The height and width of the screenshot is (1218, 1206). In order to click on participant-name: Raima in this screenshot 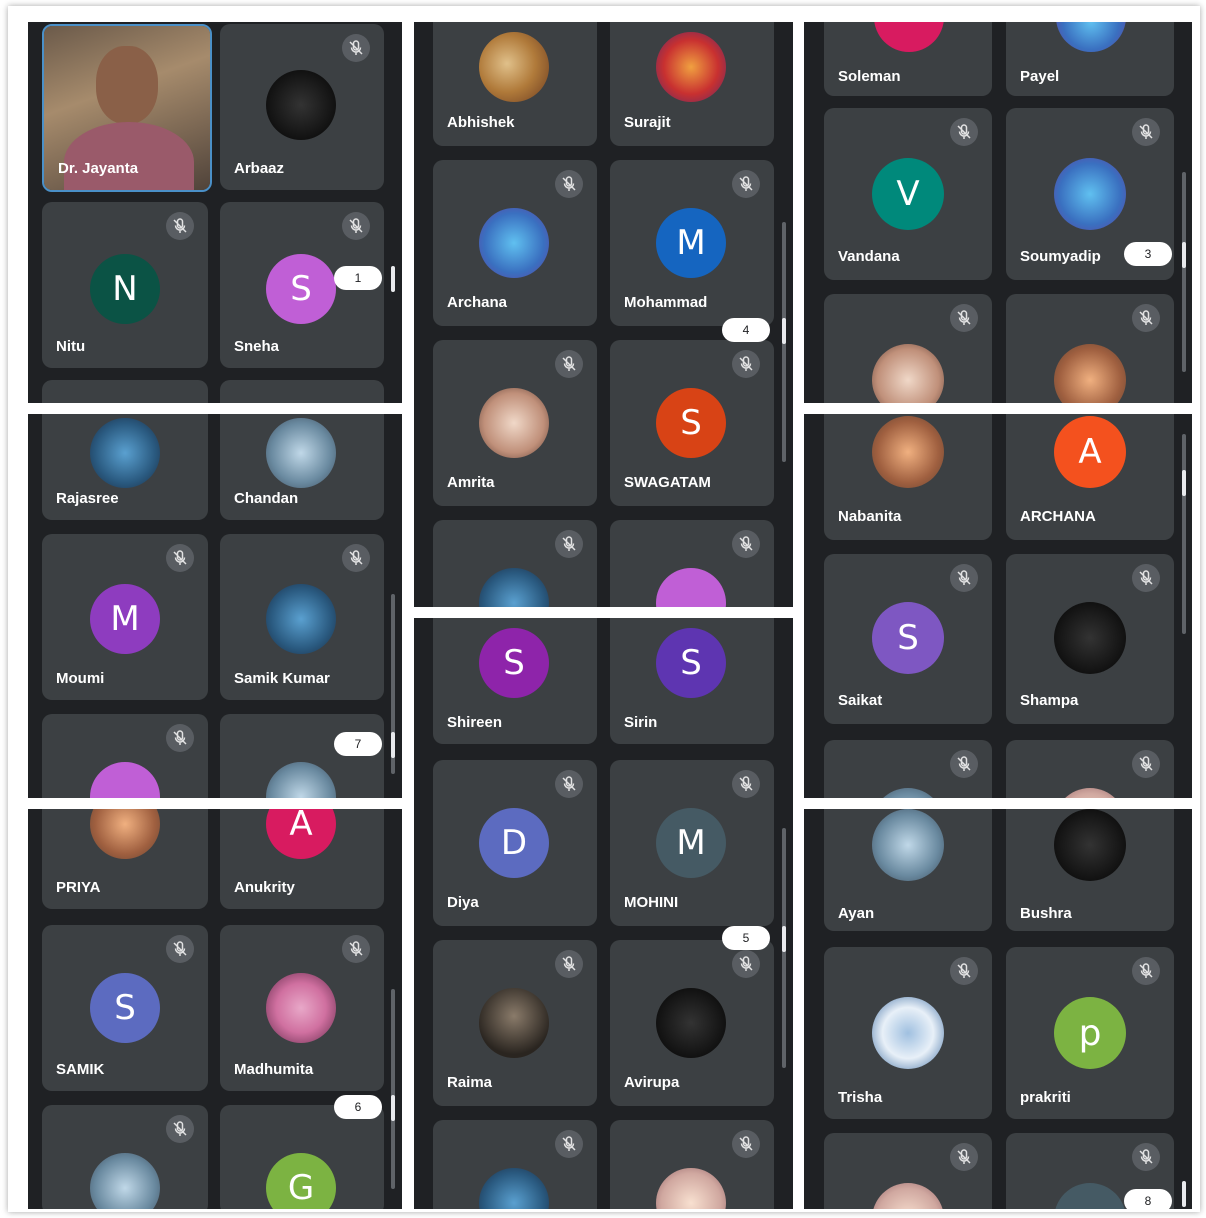, I will do `click(470, 1082)`.